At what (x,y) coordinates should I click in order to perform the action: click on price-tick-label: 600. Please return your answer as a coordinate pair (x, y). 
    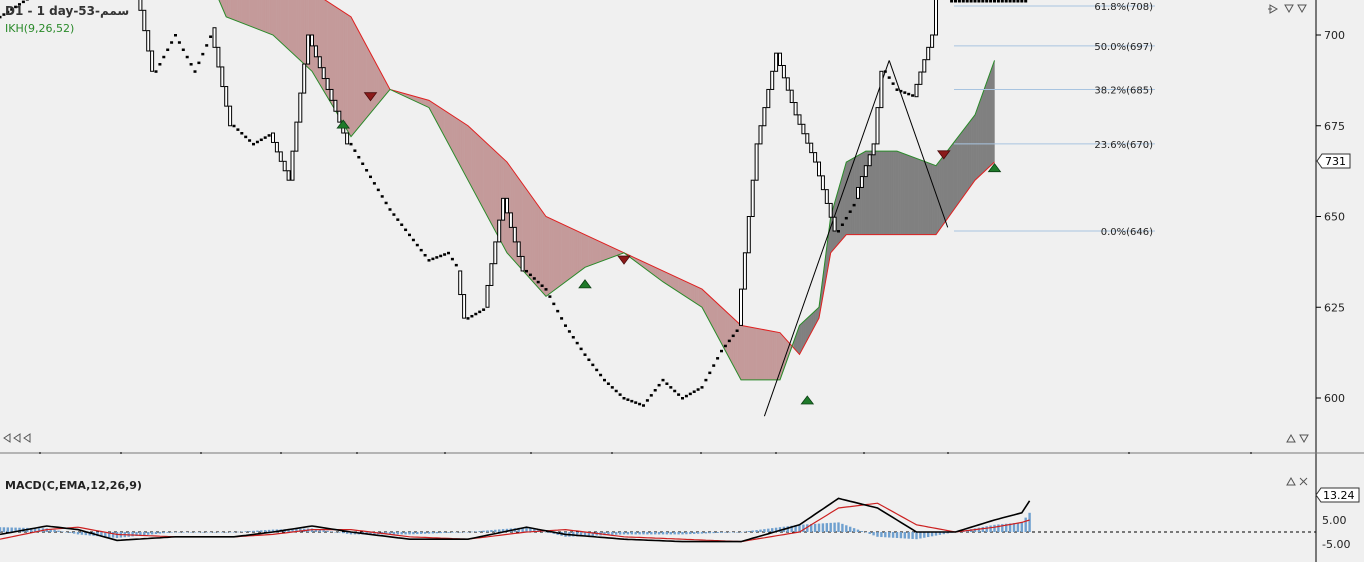
    Looking at the image, I should click on (1334, 398).